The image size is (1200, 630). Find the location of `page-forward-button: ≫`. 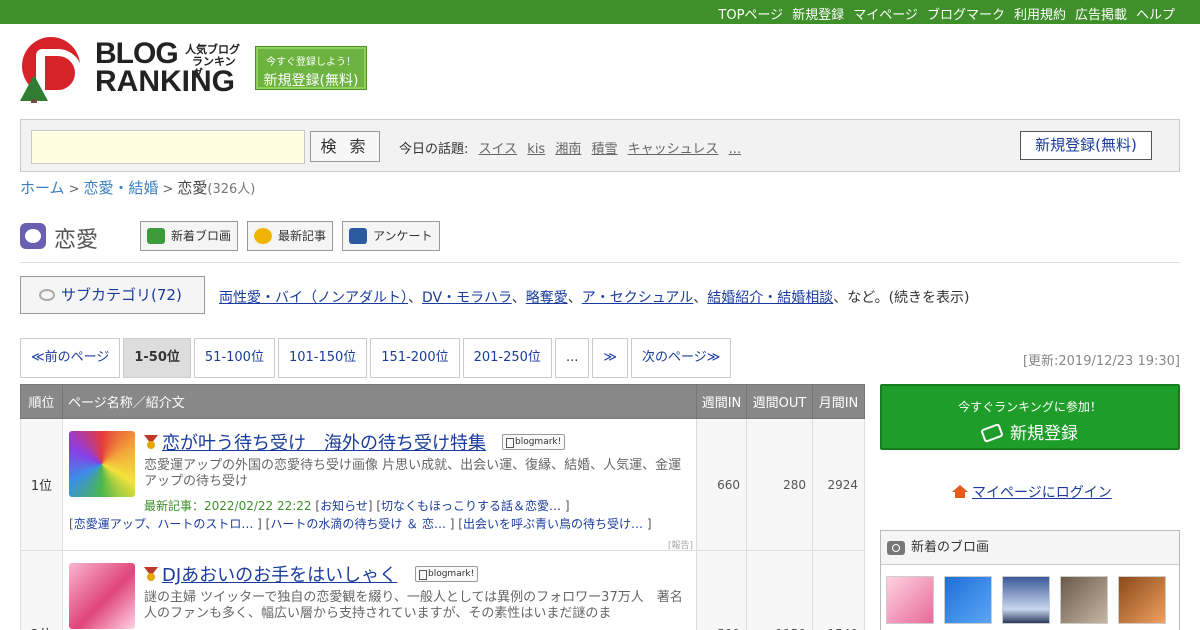

page-forward-button: ≫ is located at coordinates (610, 358).